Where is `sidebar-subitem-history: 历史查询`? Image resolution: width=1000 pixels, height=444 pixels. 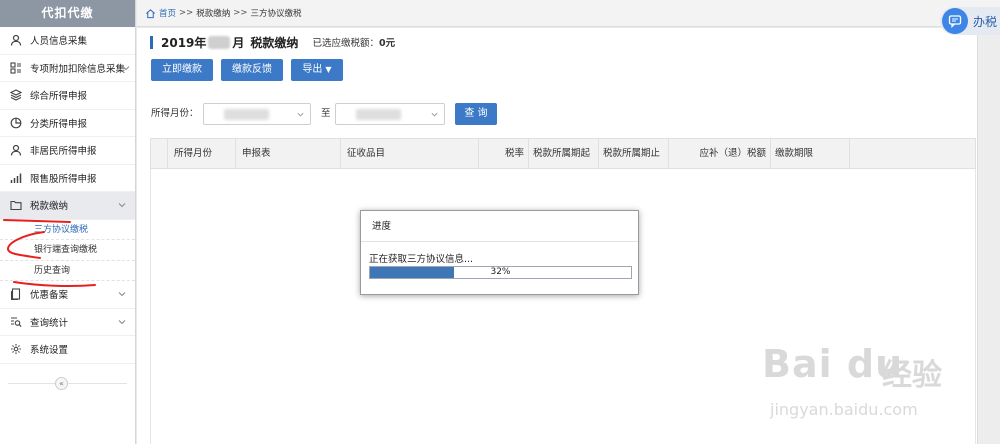 sidebar-subitem-history: 历史查询 is located at coordinates (67, 271).